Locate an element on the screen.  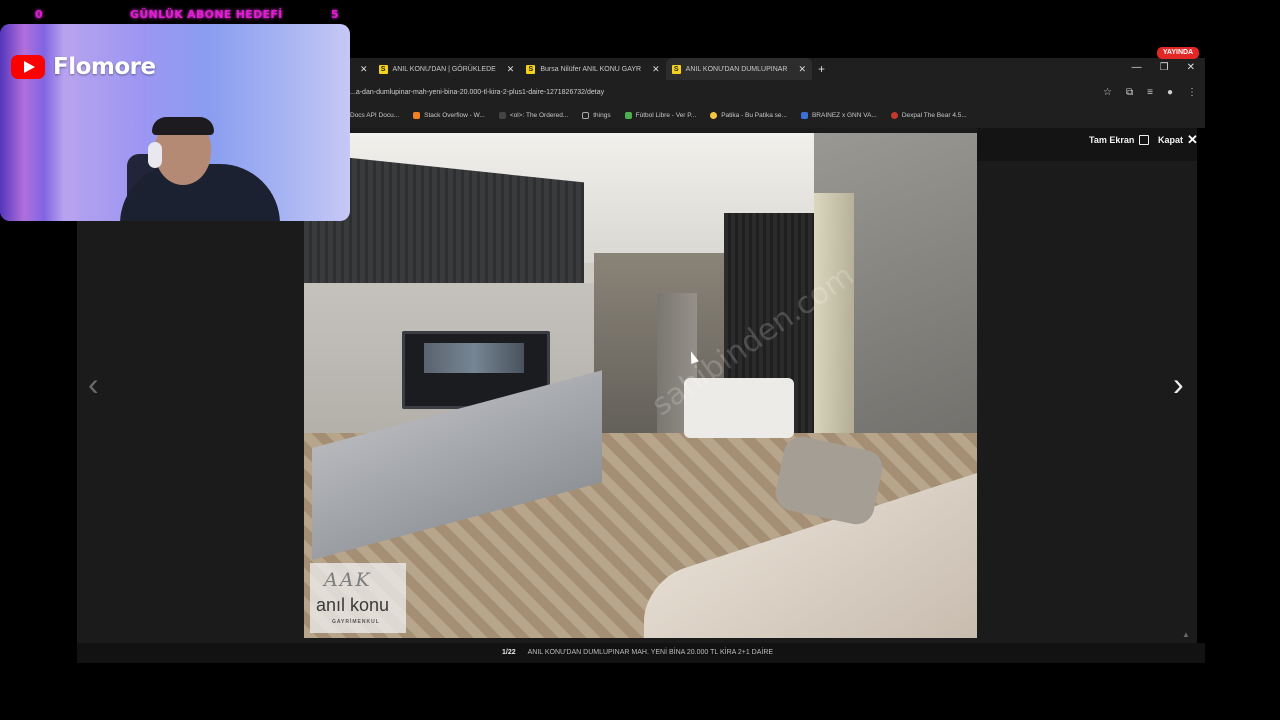
window-controls: — ❐ ✕ is located at coordinates (1163, 67).